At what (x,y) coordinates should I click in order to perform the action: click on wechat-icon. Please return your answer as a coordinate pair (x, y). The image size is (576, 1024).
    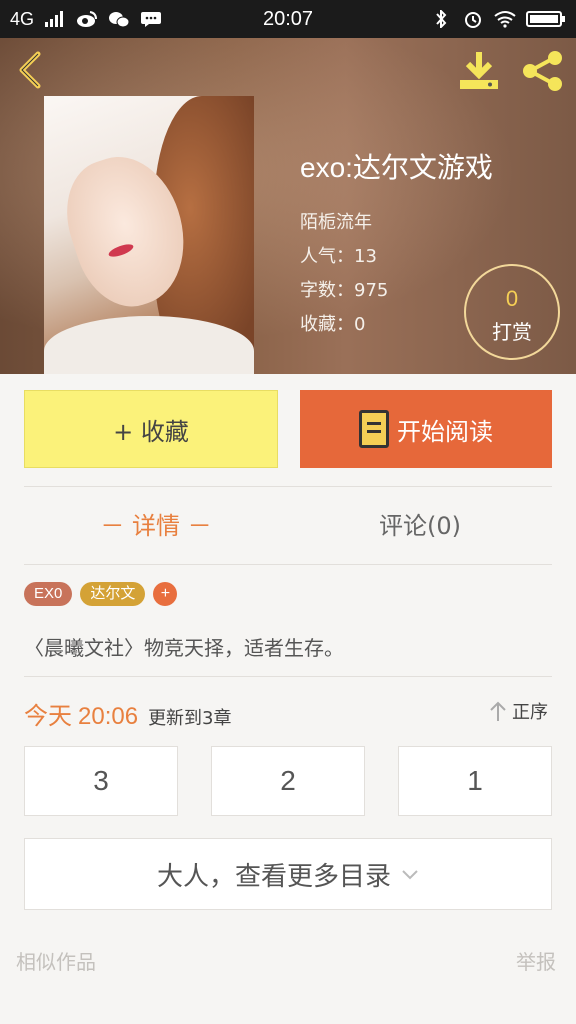
    Looking at the image, I should click on (119, 20).